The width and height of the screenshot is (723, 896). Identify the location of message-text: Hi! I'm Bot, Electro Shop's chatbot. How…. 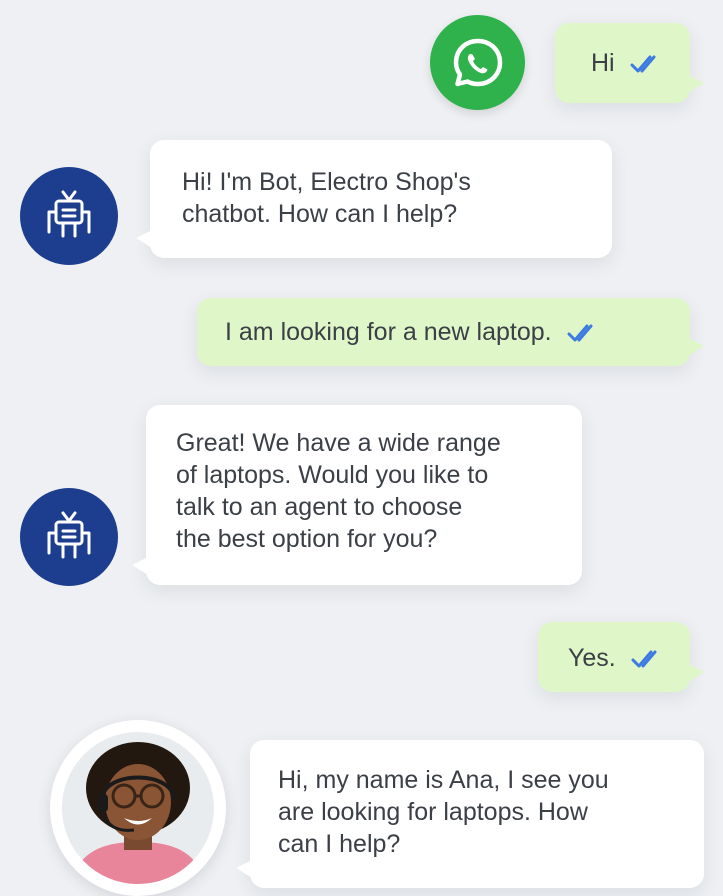
(326, 198).